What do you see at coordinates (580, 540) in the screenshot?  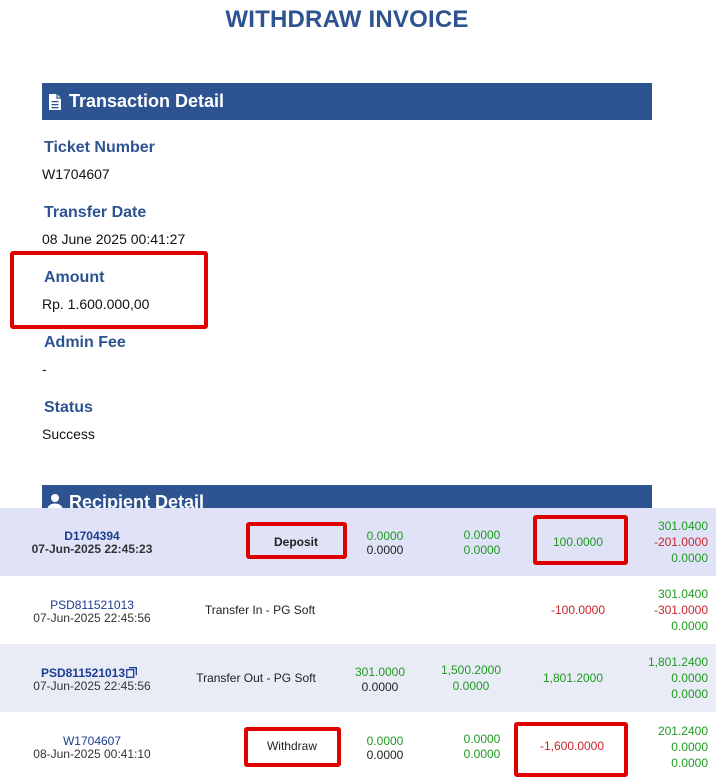 I see `deposit-amount-highlight-box` at bounding box center [580, 540].